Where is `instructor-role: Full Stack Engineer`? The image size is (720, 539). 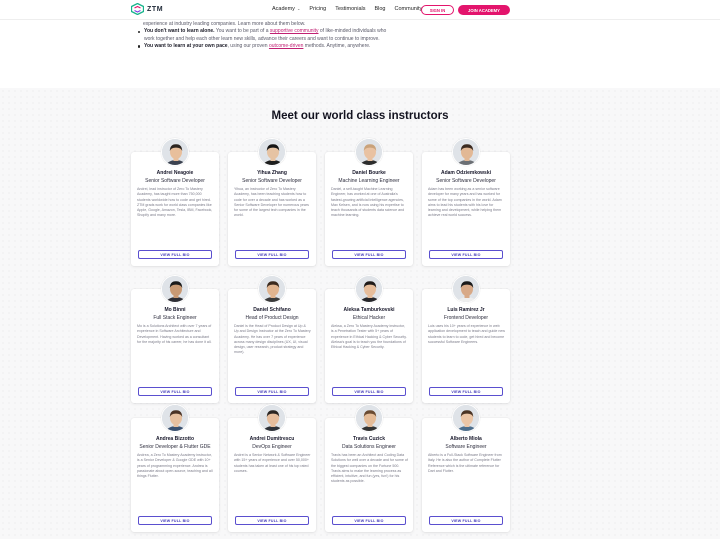 instructor-role: Full Stack Engineer is located at coordinates (175, 318).